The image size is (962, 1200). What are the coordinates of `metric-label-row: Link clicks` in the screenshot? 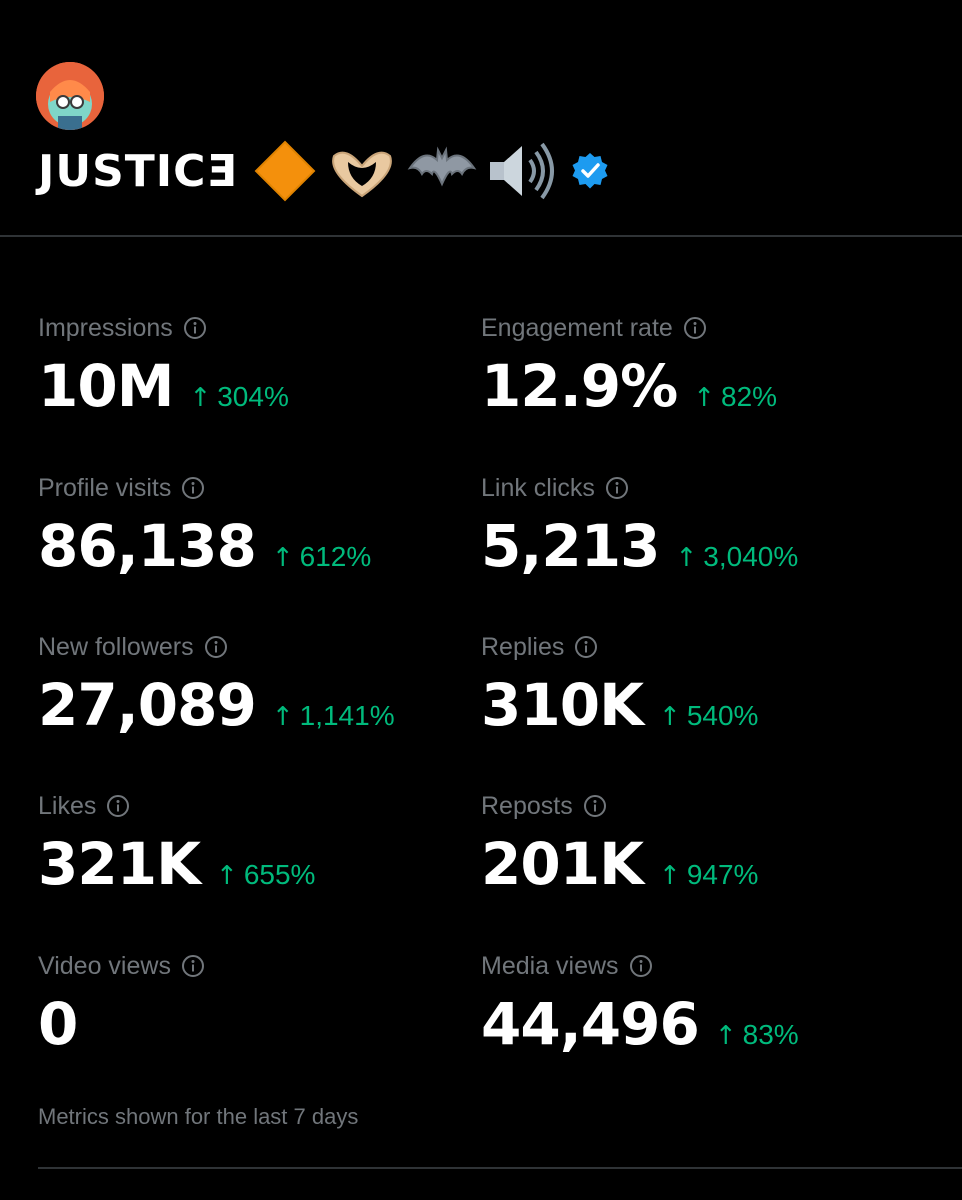 It's located at (701, 488).